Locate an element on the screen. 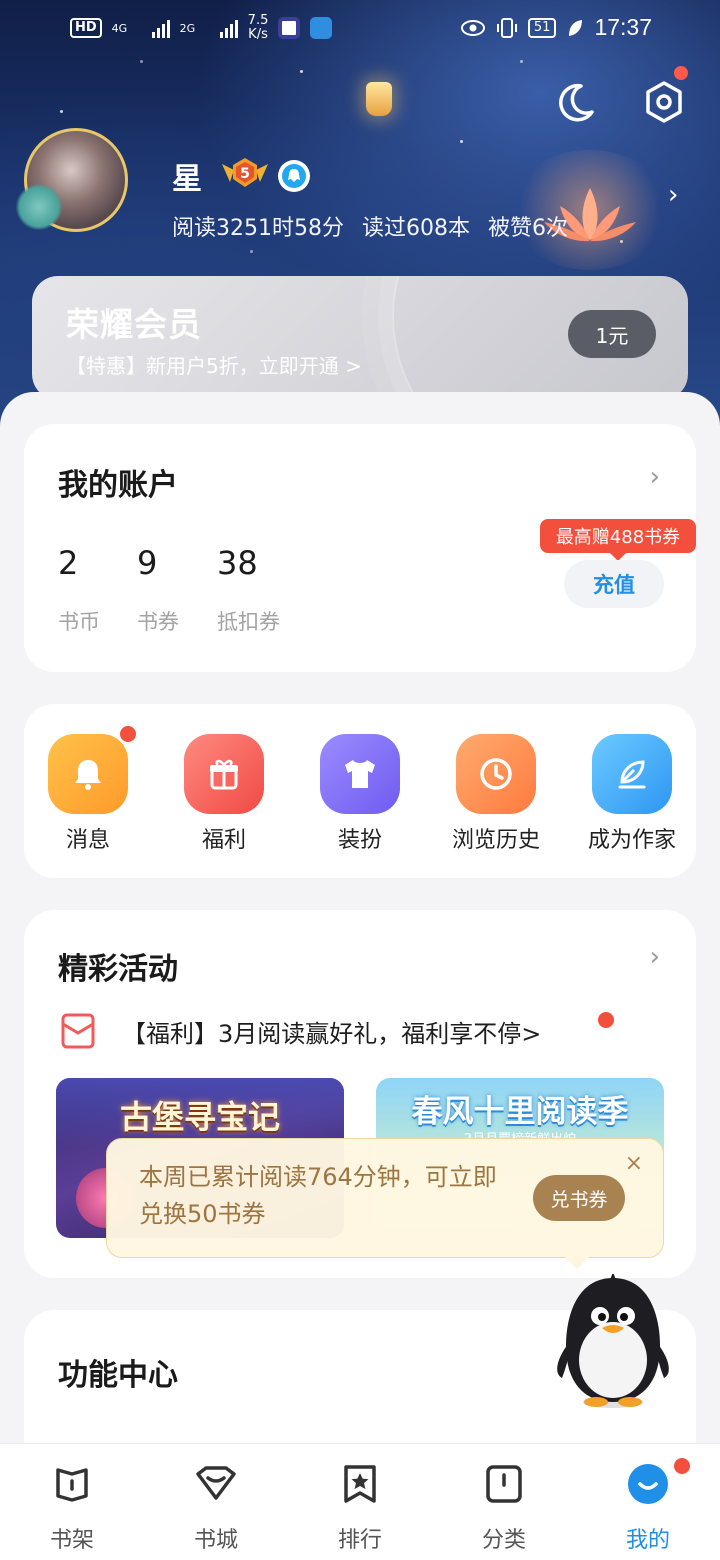  vip-membership-card: 荣耀会员 【特惠】新用户5折，立即开通 > 1元 is located at coordinates (360, 338).